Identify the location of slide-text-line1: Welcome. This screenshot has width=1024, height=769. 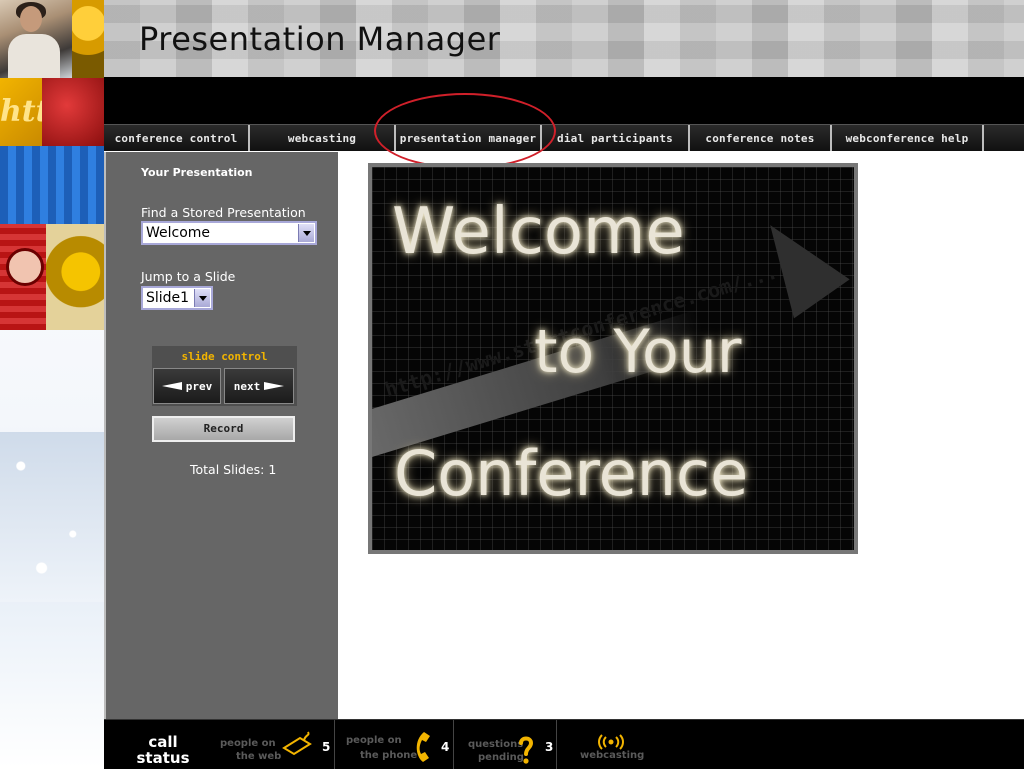
(538, 232).